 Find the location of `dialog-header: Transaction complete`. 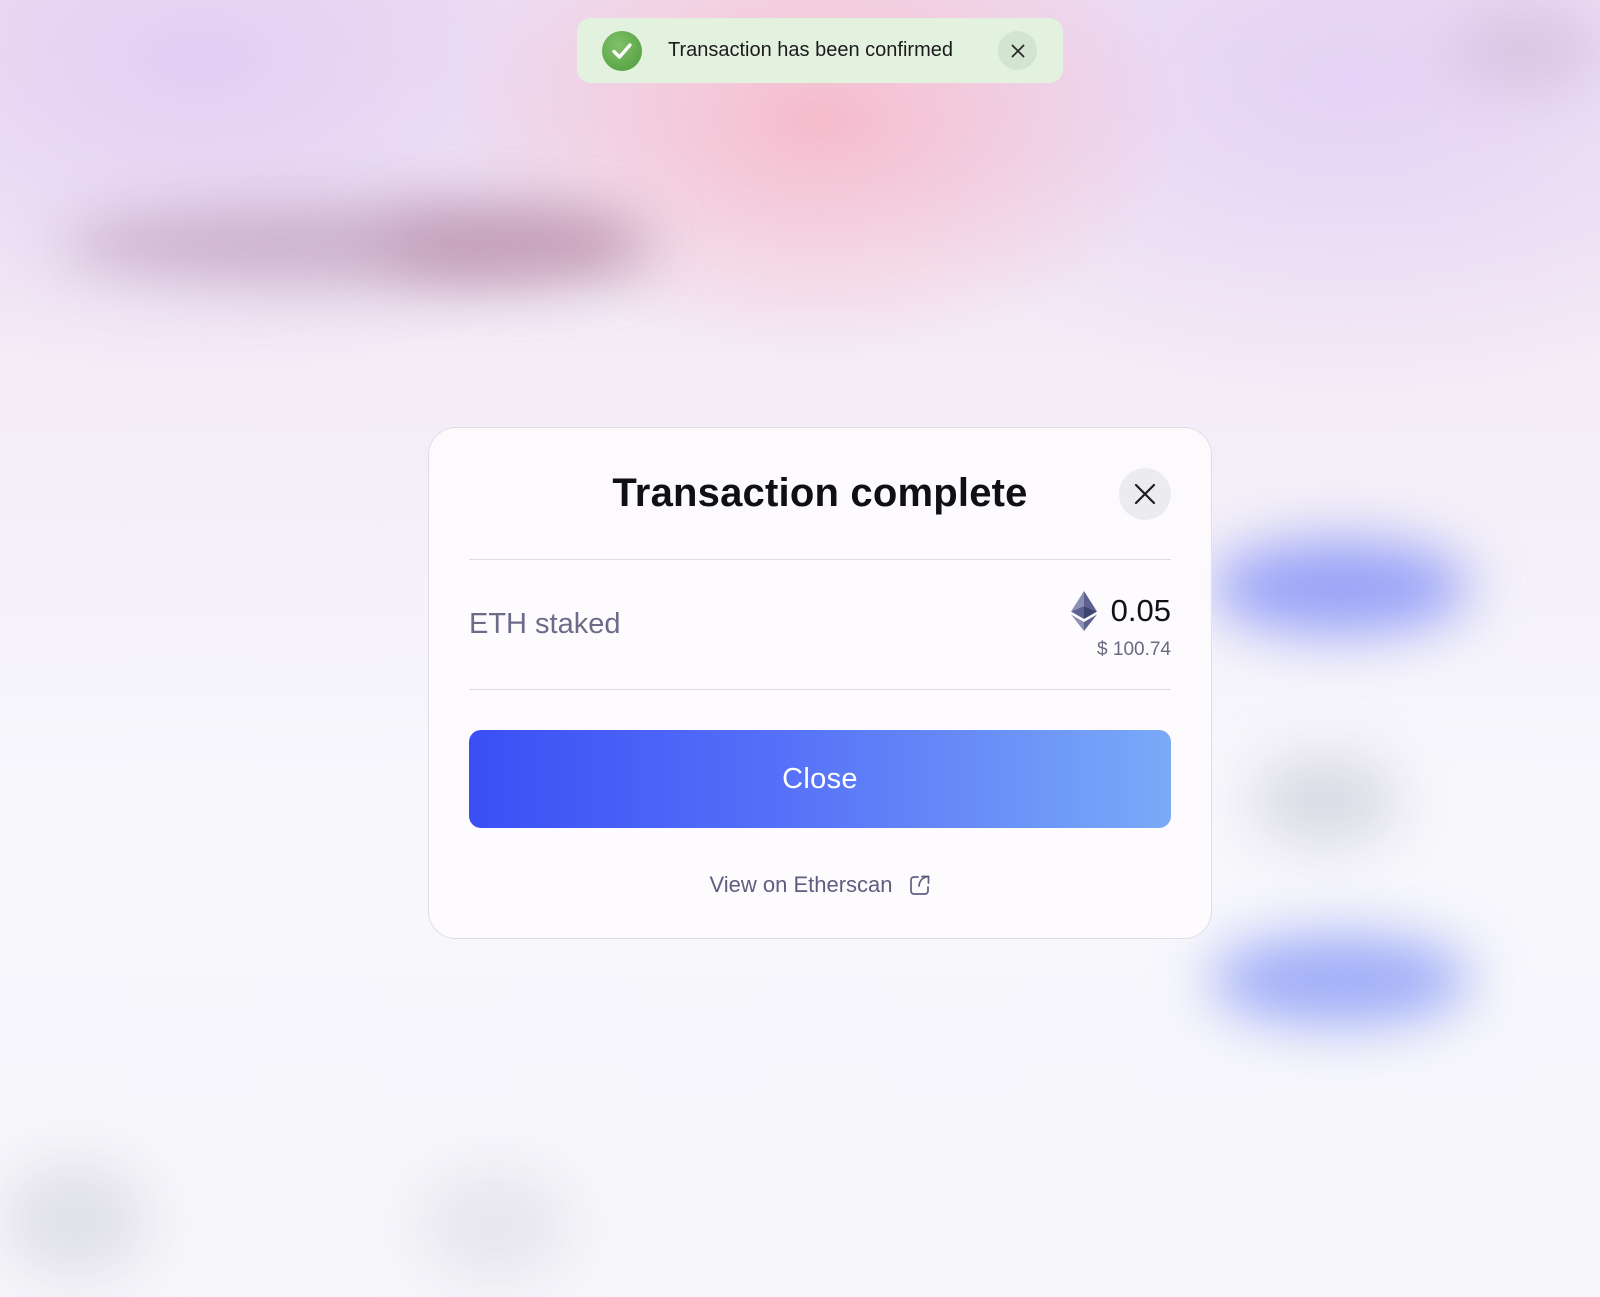

dialog-header: Transaction complete is located at coordinates (820, 494).